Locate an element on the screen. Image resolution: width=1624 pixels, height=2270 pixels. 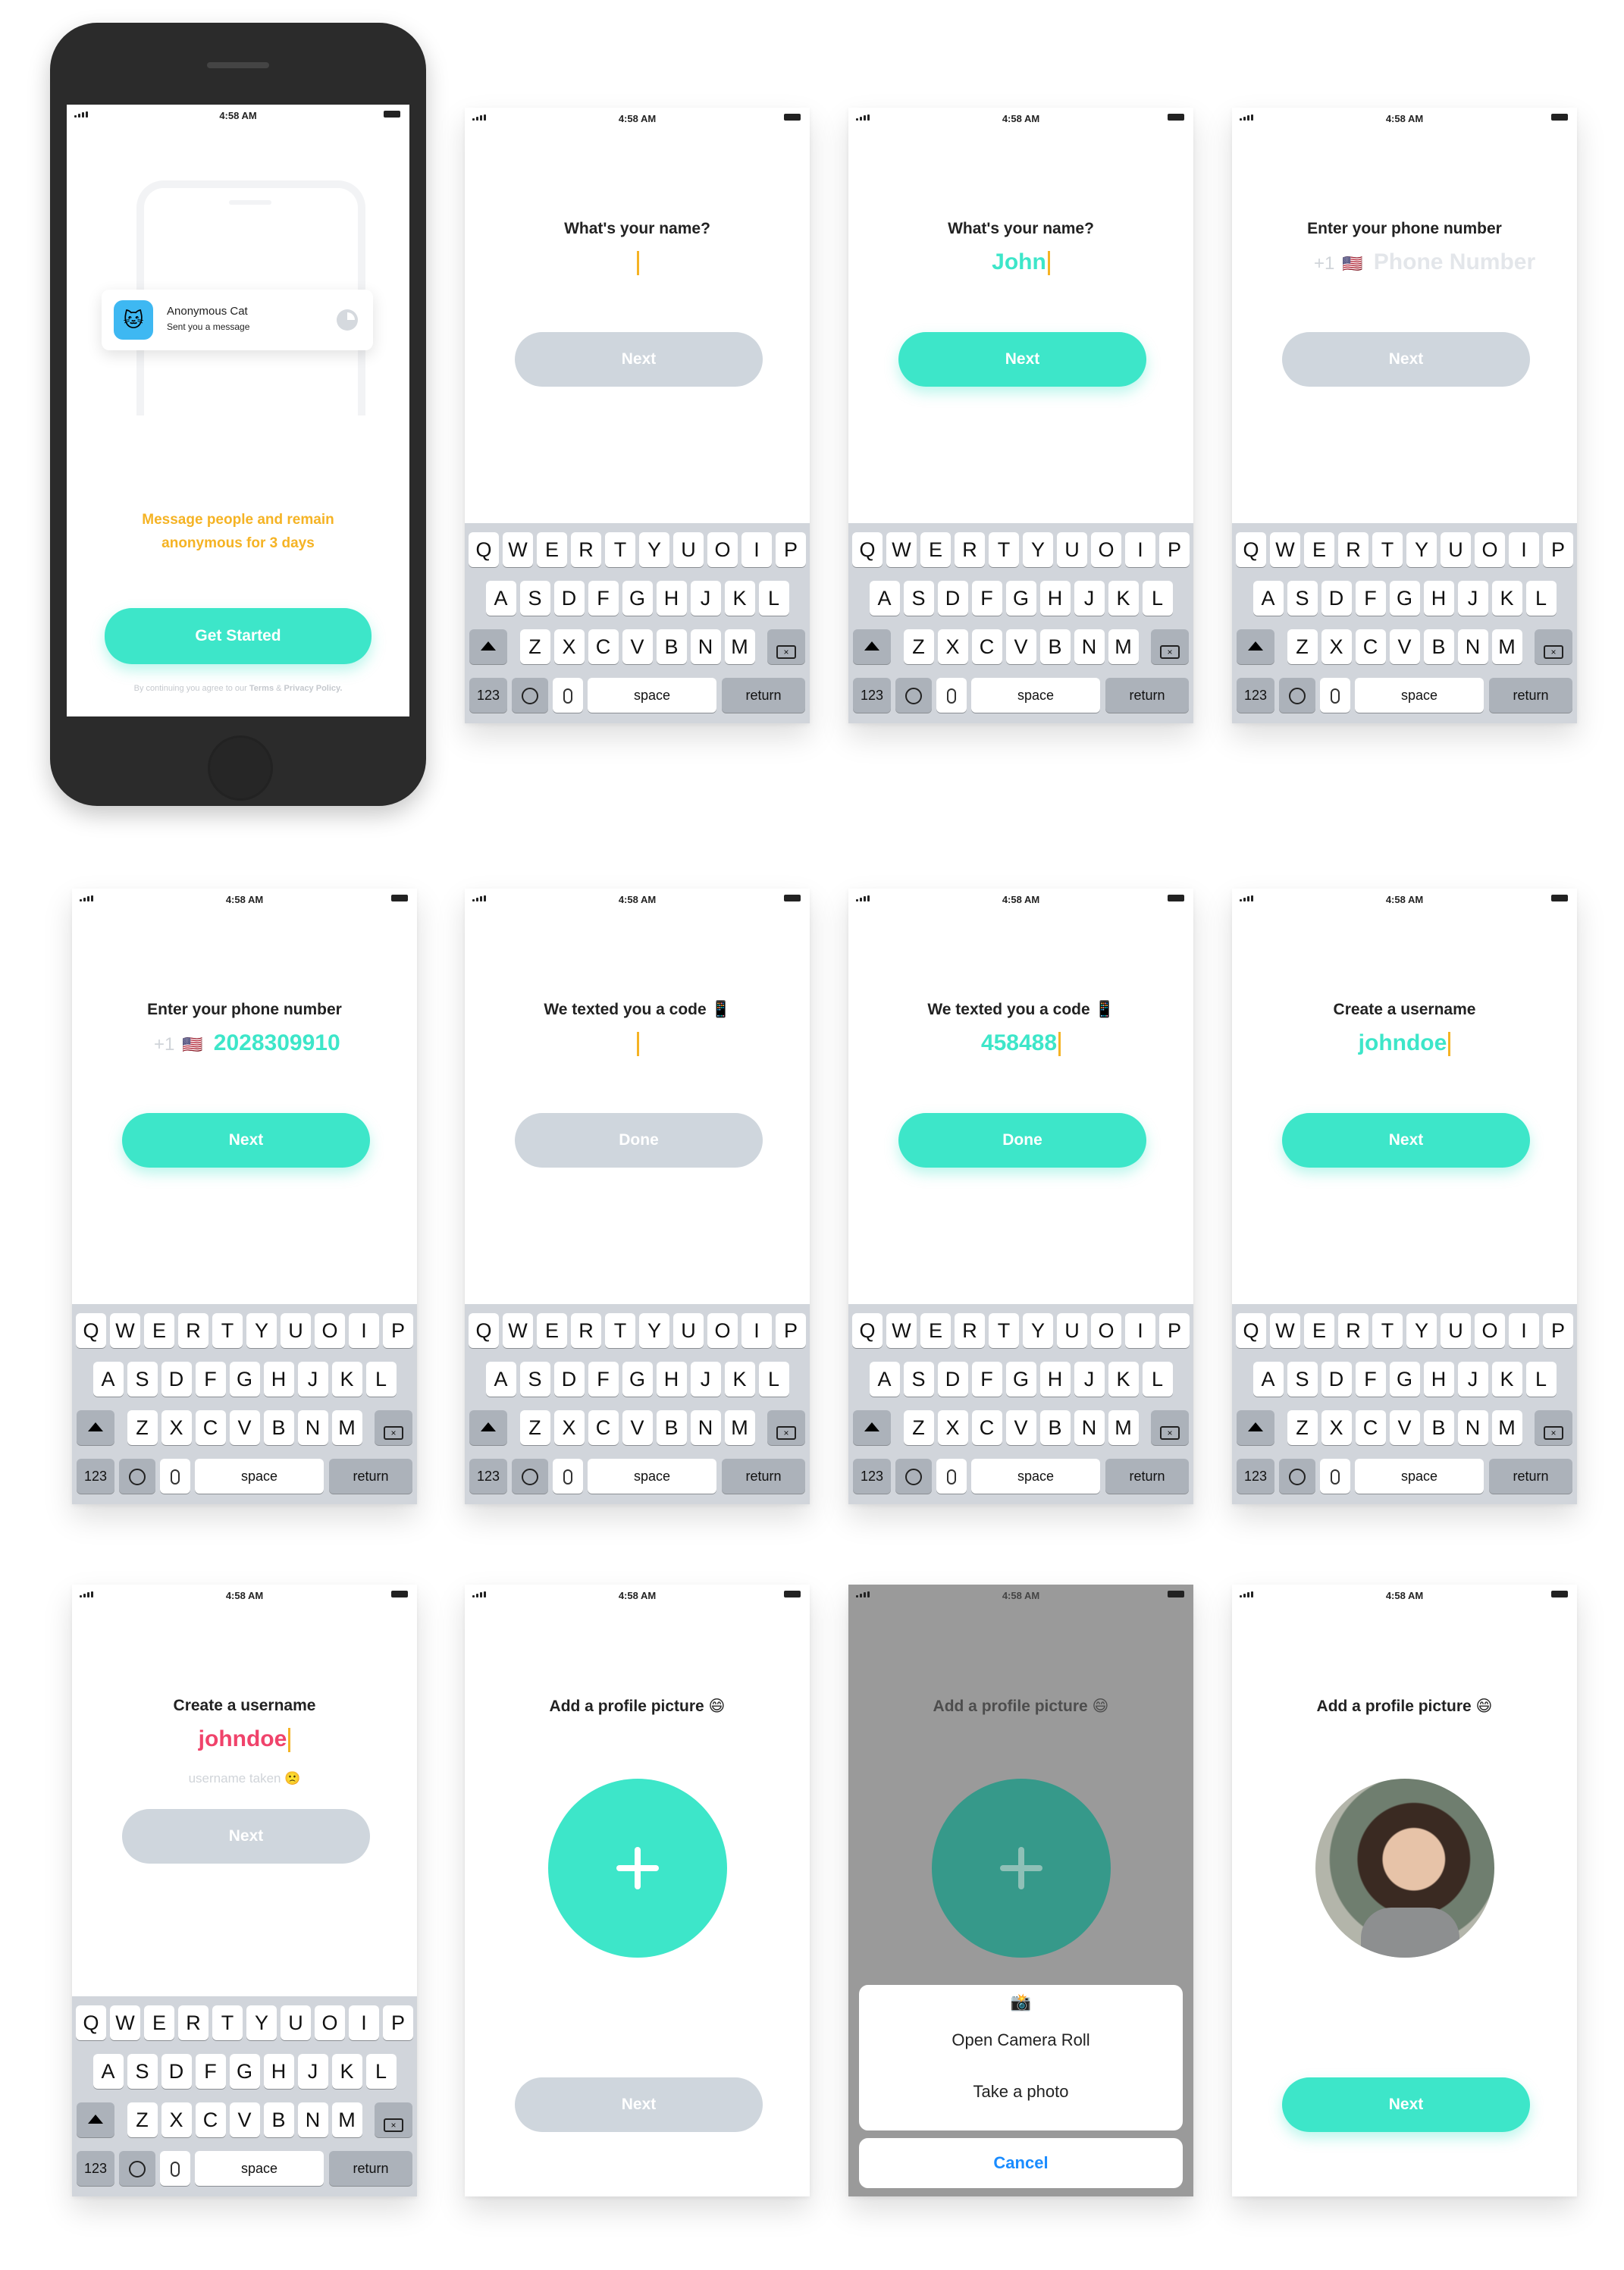
mic-key is located at coordinates (175, 1476).